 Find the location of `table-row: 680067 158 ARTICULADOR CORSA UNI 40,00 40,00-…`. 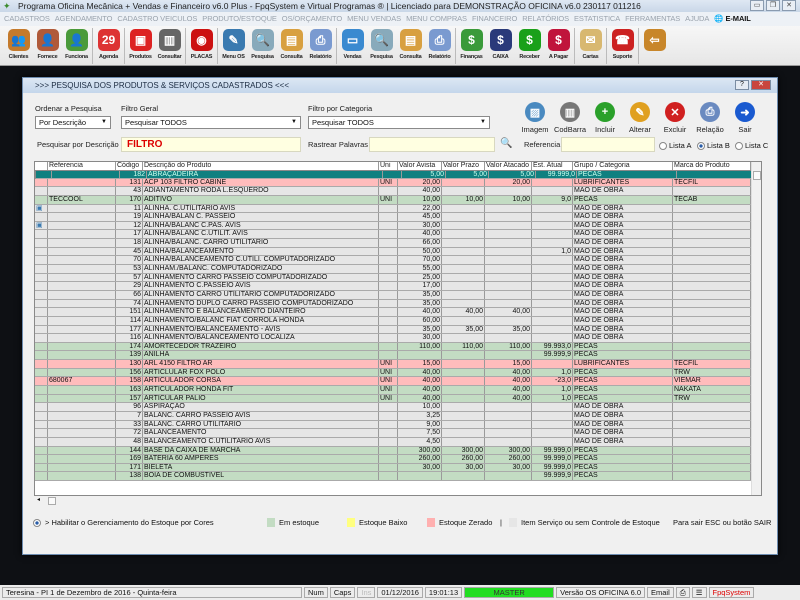

table-row: 680067 158 ARTICULADOR CORSA UNI 40,00 40,00-… is located at coordinates (398, 382).